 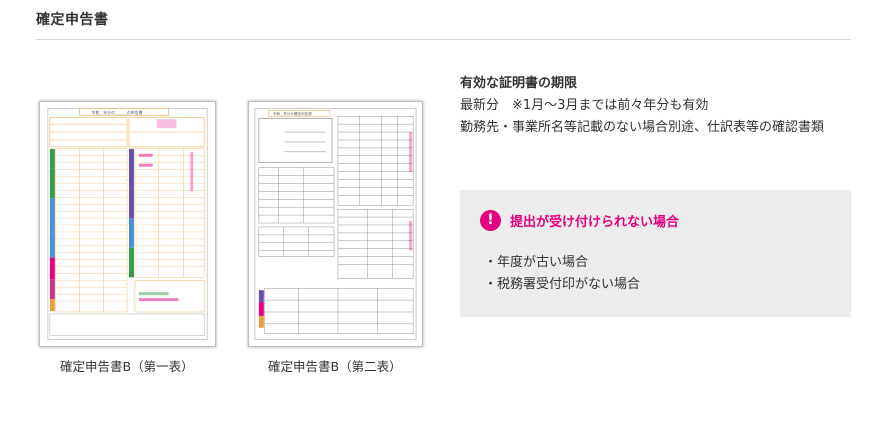 I want to click on page-title: 確定申告書, so click(x=72, y=20).